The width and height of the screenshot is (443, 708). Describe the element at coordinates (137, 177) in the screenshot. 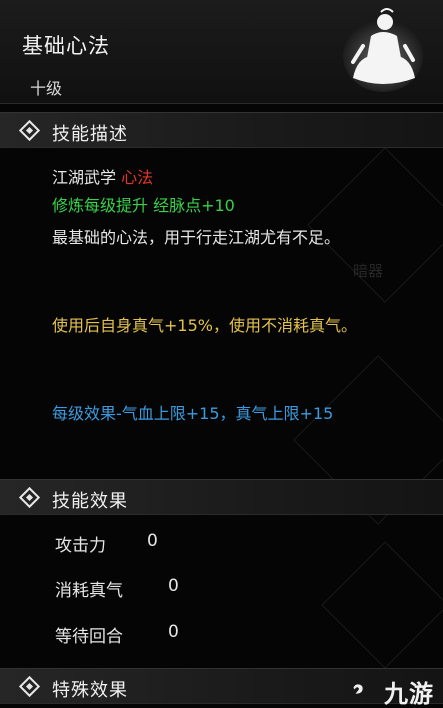

I see `skill-category-tag: 心法` at that location.